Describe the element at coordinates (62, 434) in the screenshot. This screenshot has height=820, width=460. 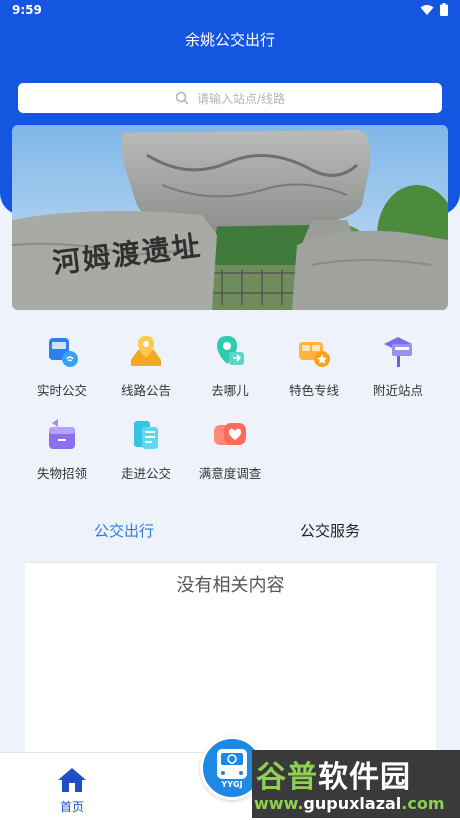
I see `lost-found-icon` at that location.